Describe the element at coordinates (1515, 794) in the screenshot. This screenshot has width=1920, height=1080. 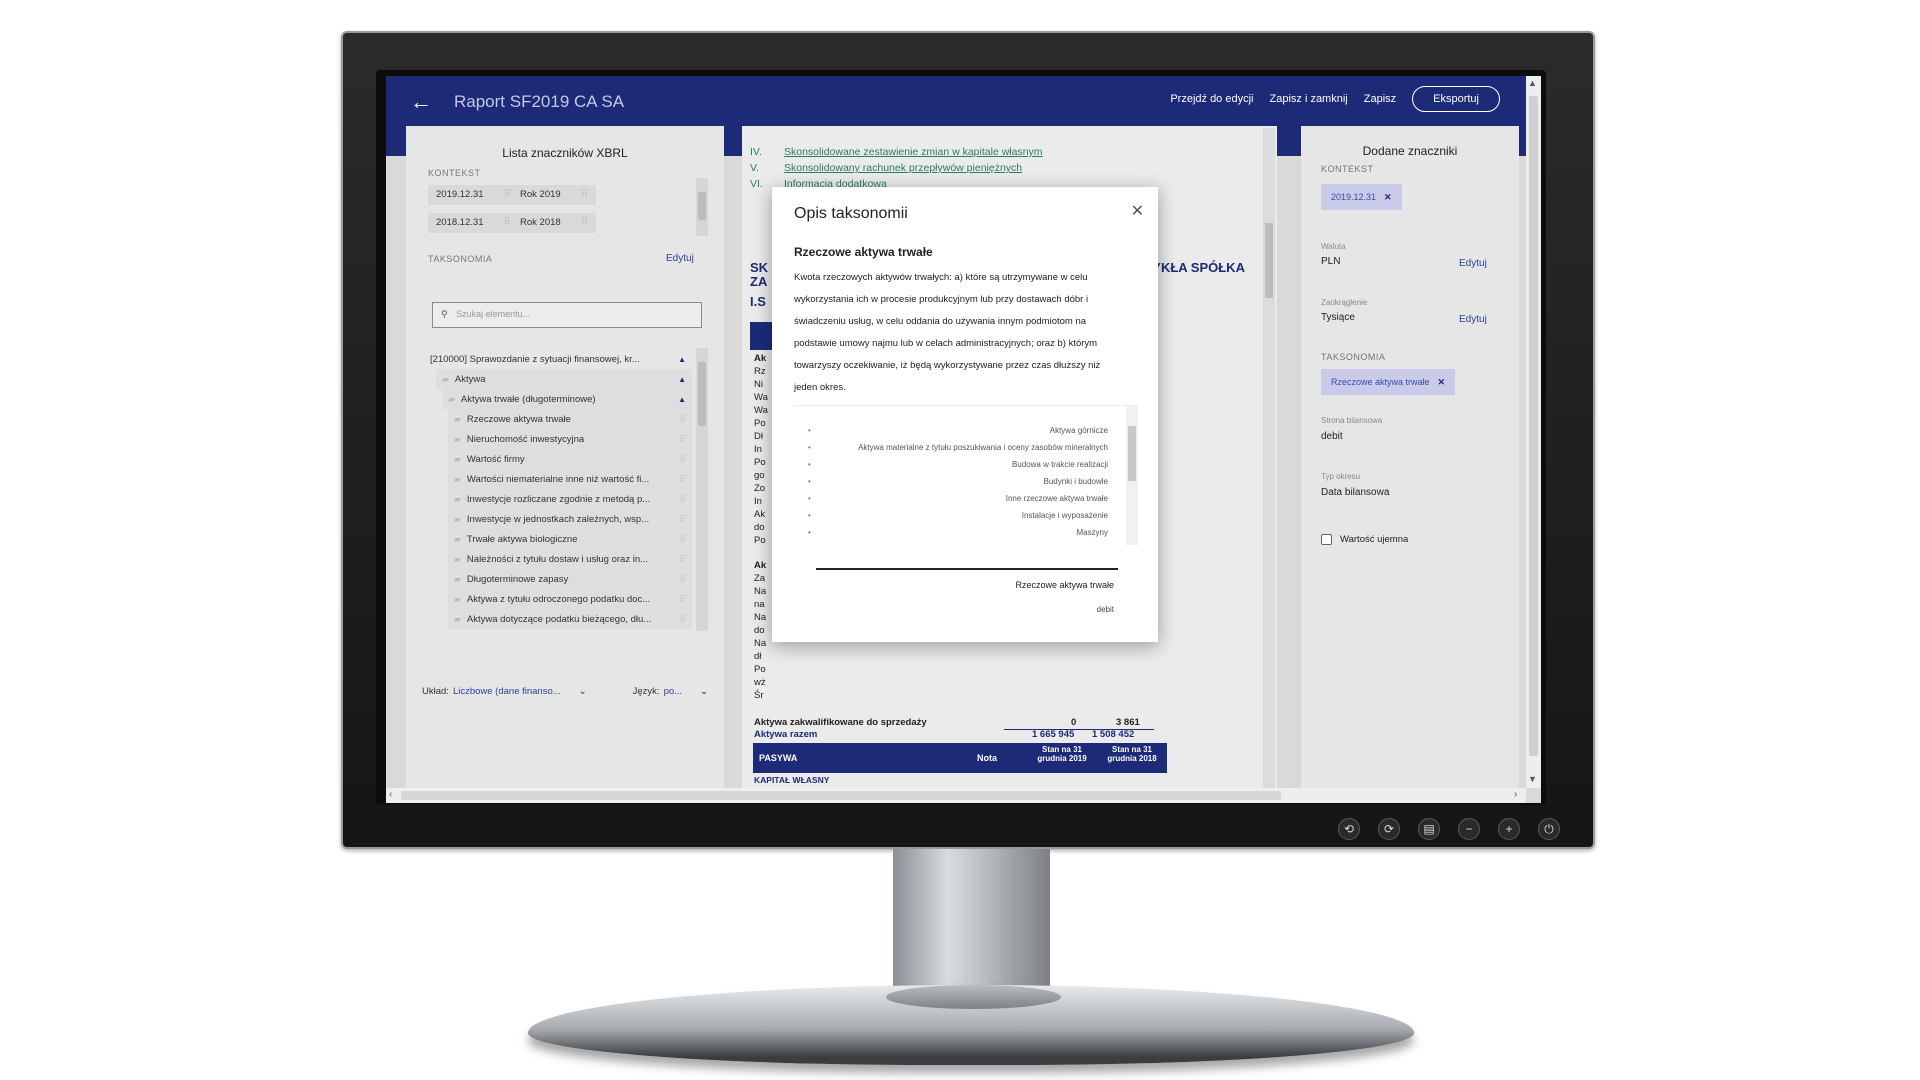
I see `scroll-right-icon: ›` at that location.